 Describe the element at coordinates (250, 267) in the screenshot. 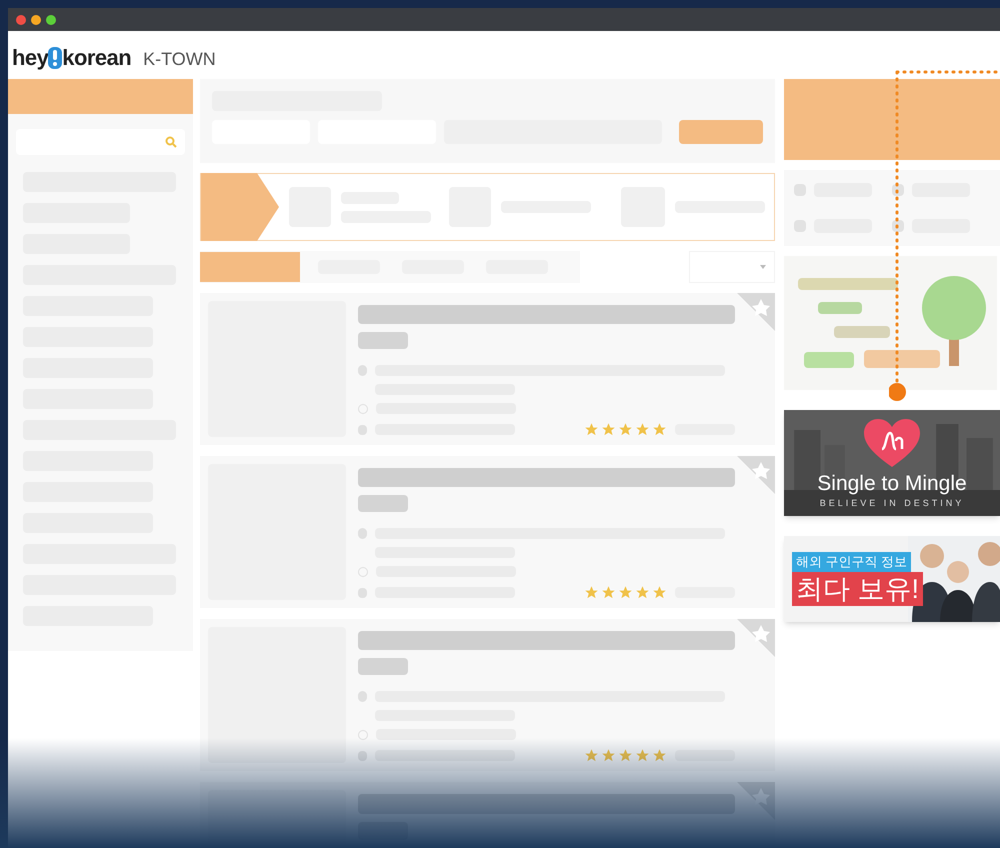

I see `sort-tab` at that location.